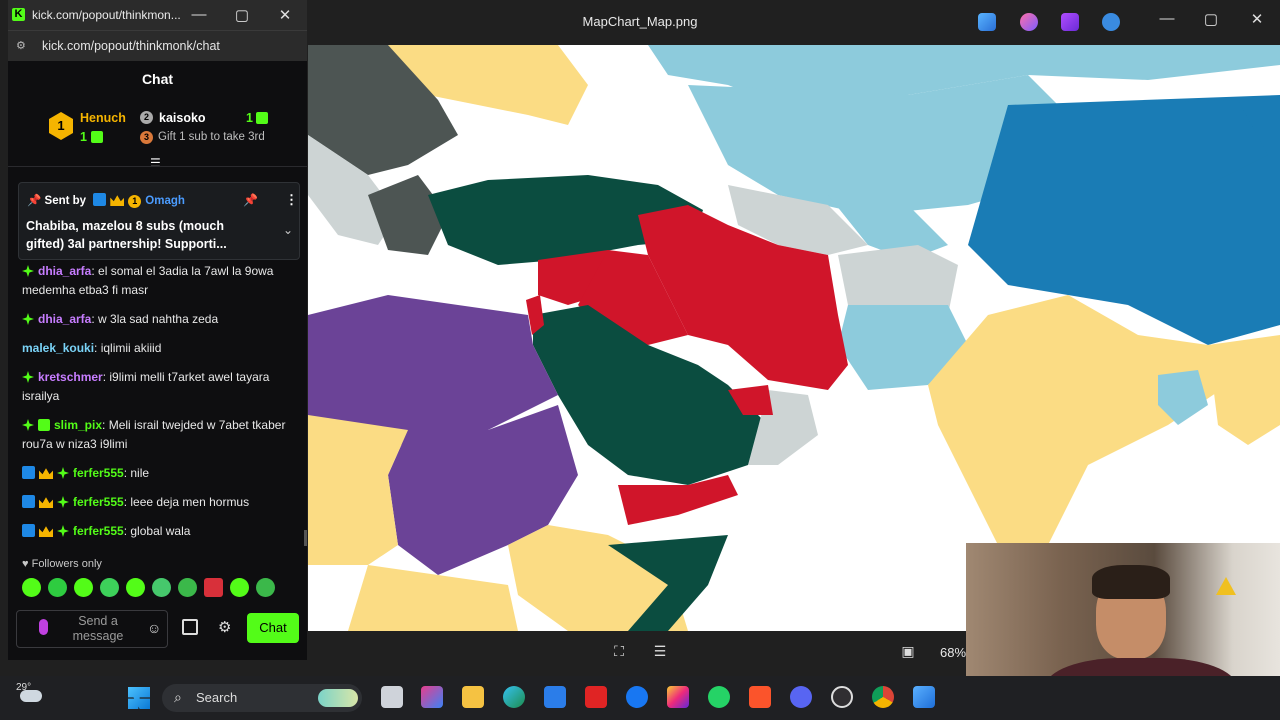  Describe the element at coordinates (473, 697) in the screenshot. I see `file-explorer-icon` at that location.